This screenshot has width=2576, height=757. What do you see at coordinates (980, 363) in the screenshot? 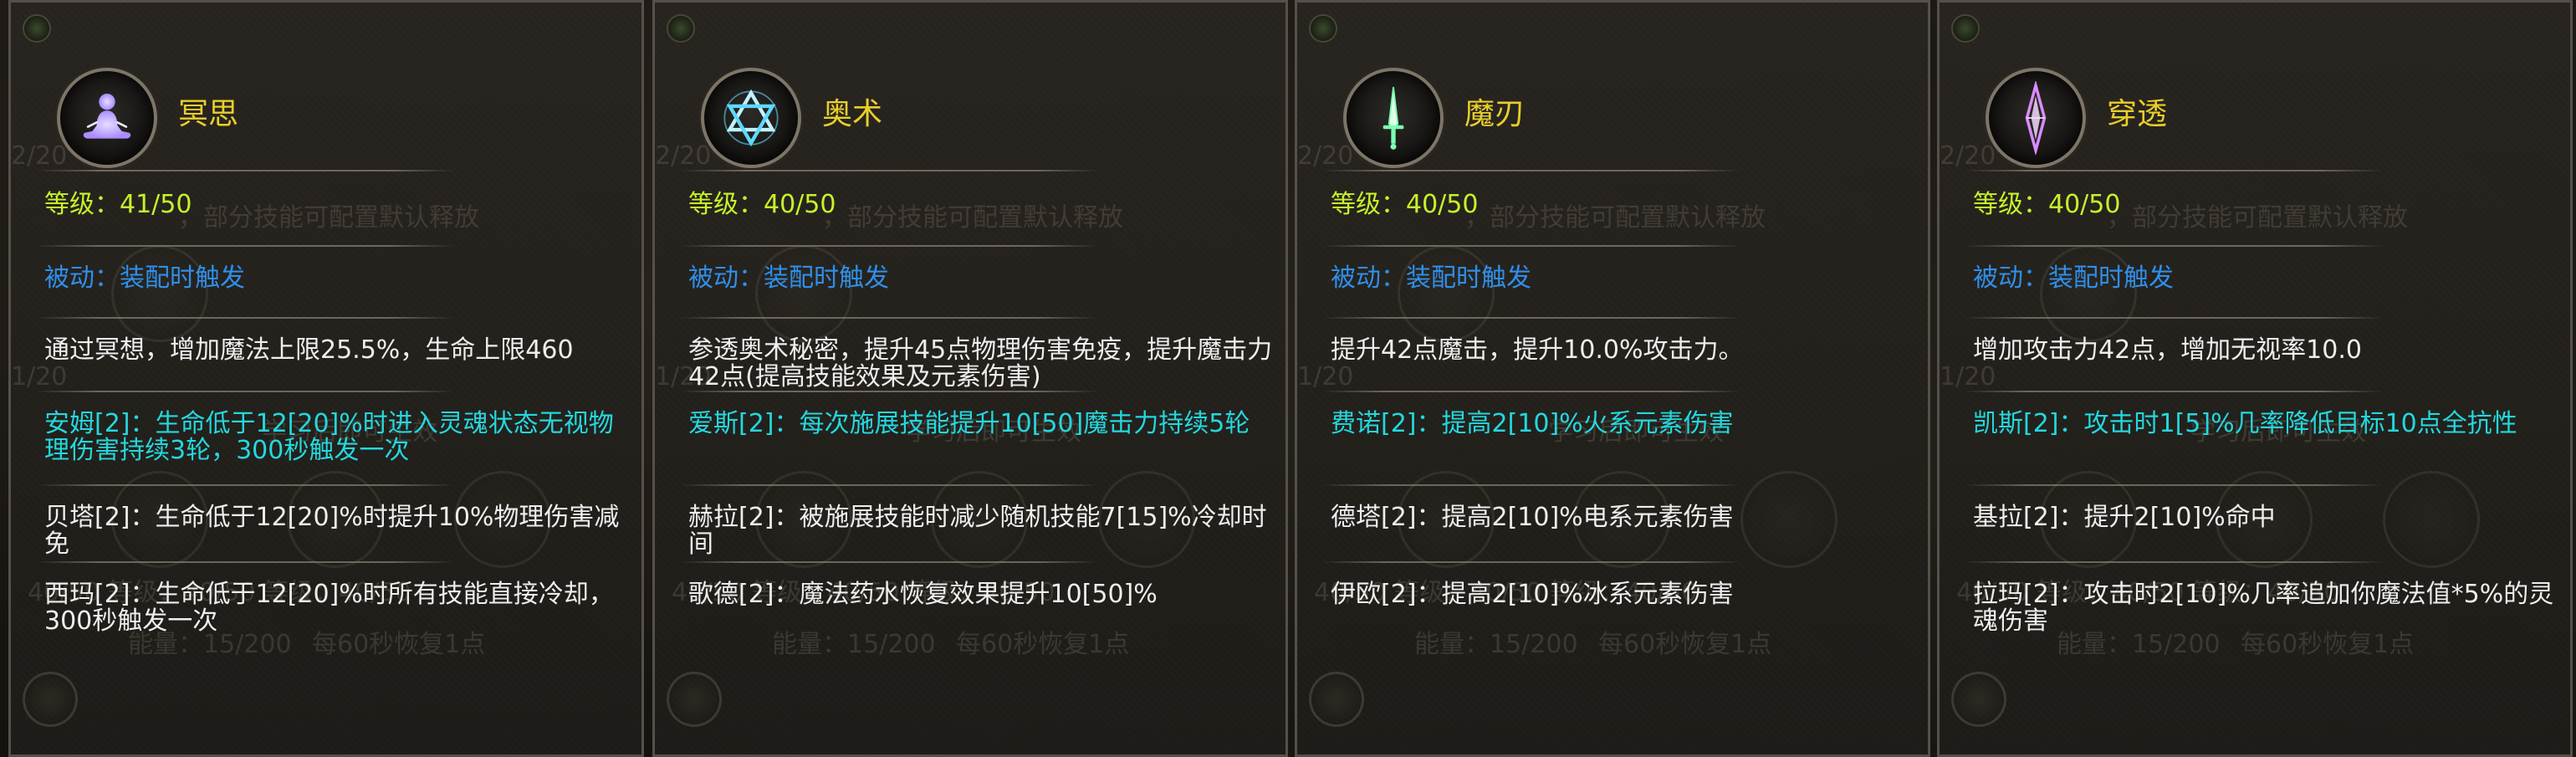
I see `skill-description: 参透奥术秘密，提升45点物理伤害免疫，提升魔击力42点(提高技能效果及元素伤害)` at bounding box center [980, 363].